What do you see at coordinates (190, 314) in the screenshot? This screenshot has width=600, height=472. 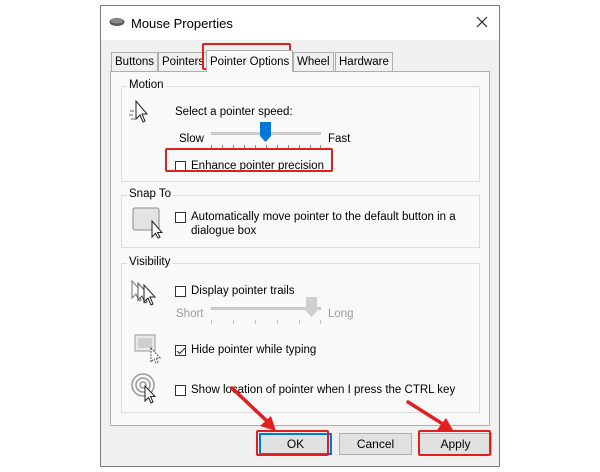 I see `short-label: Short` at bounding box center [190, 314].